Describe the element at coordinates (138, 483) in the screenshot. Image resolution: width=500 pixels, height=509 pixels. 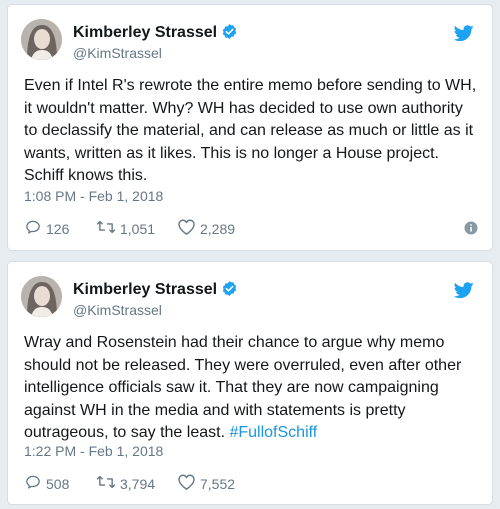
I see `retweet-count: 3,794` at that location.